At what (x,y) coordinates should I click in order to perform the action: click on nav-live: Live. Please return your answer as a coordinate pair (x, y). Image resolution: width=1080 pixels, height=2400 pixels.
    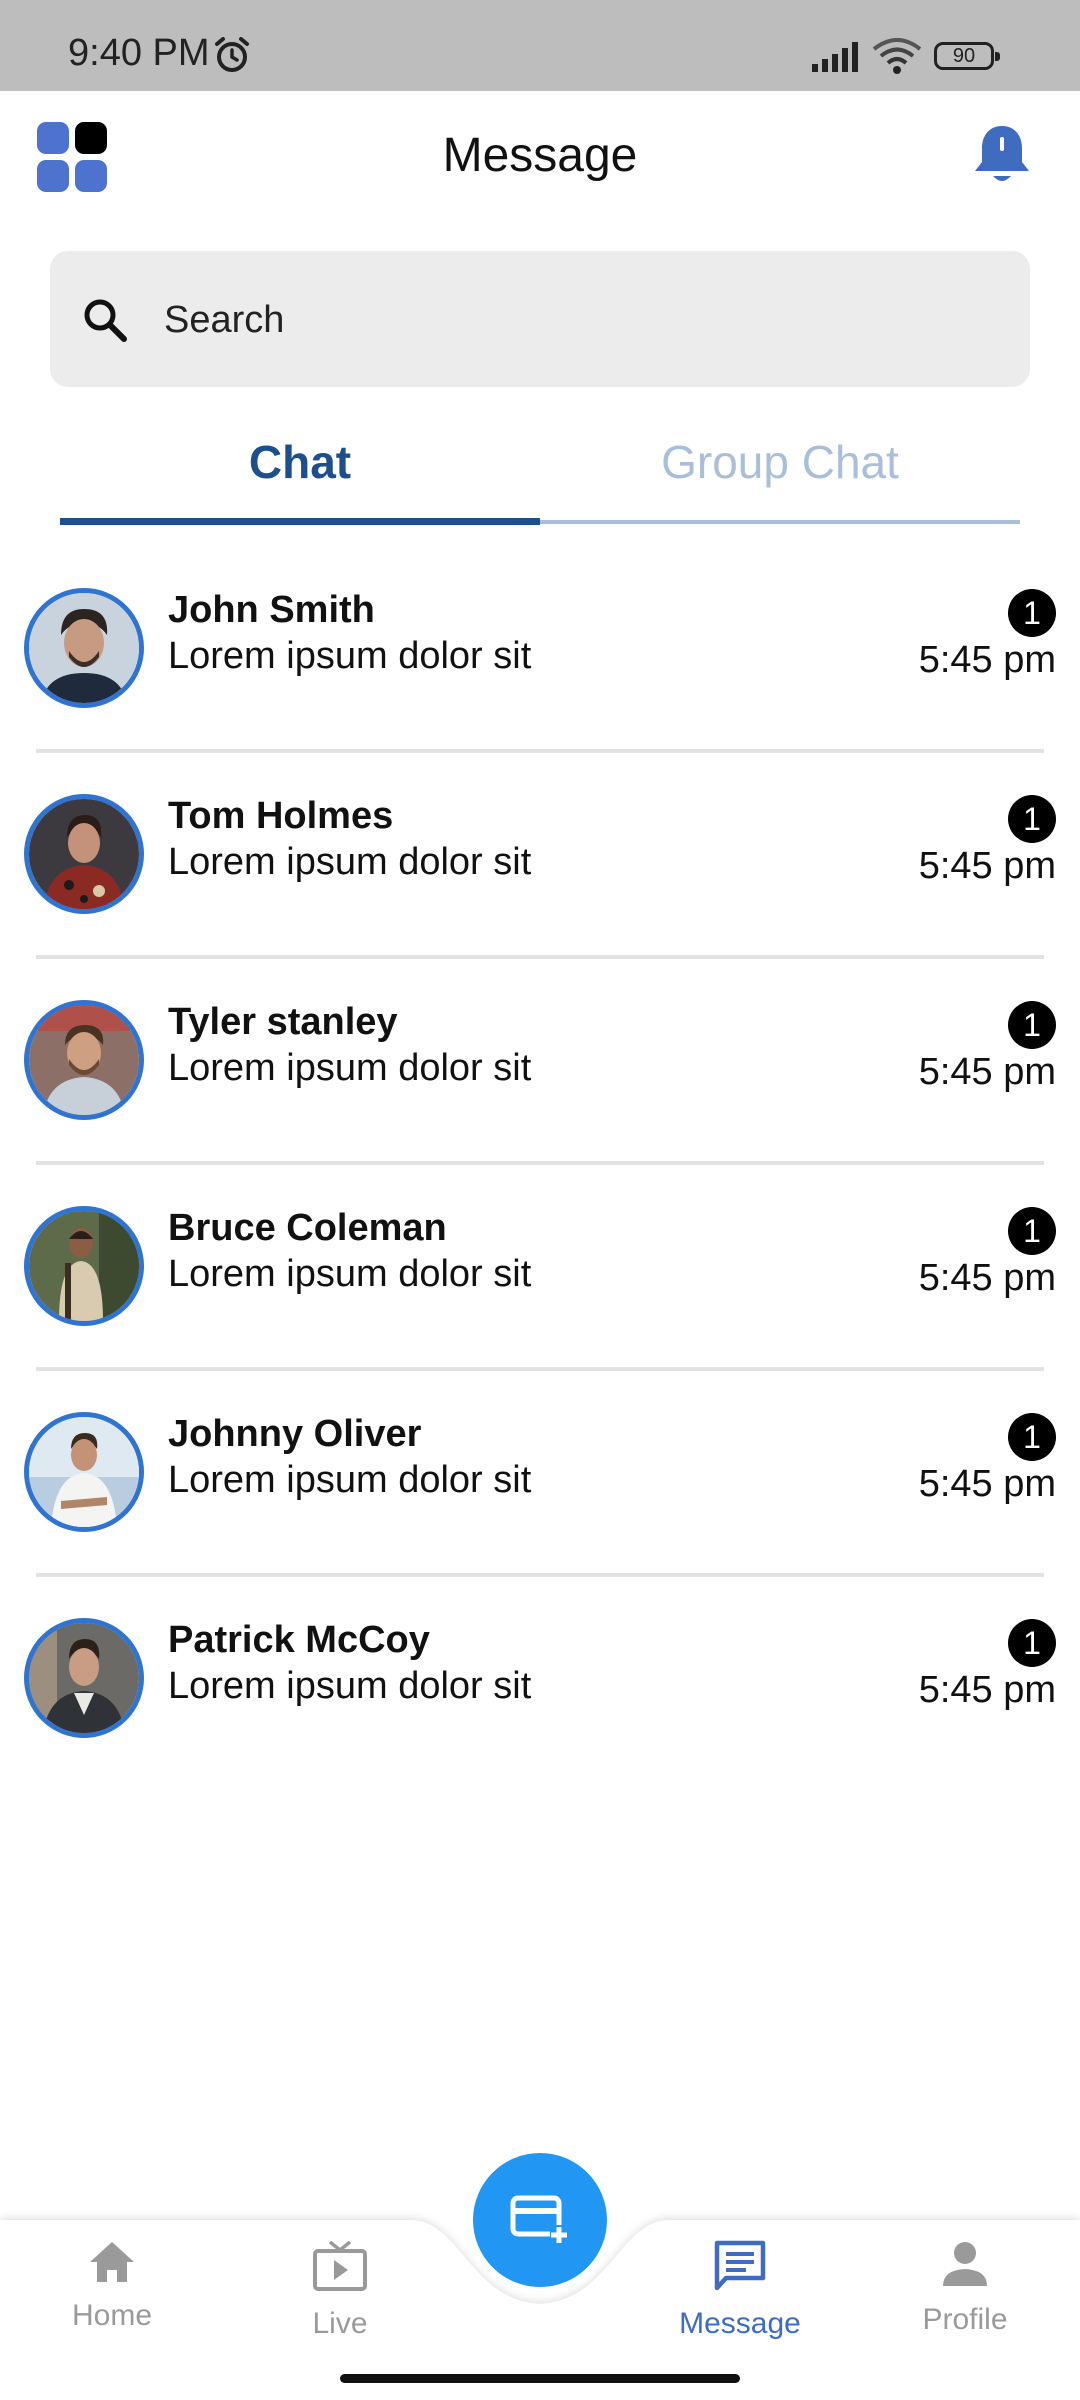
    Looking at the image, I should click on (340, 2290).